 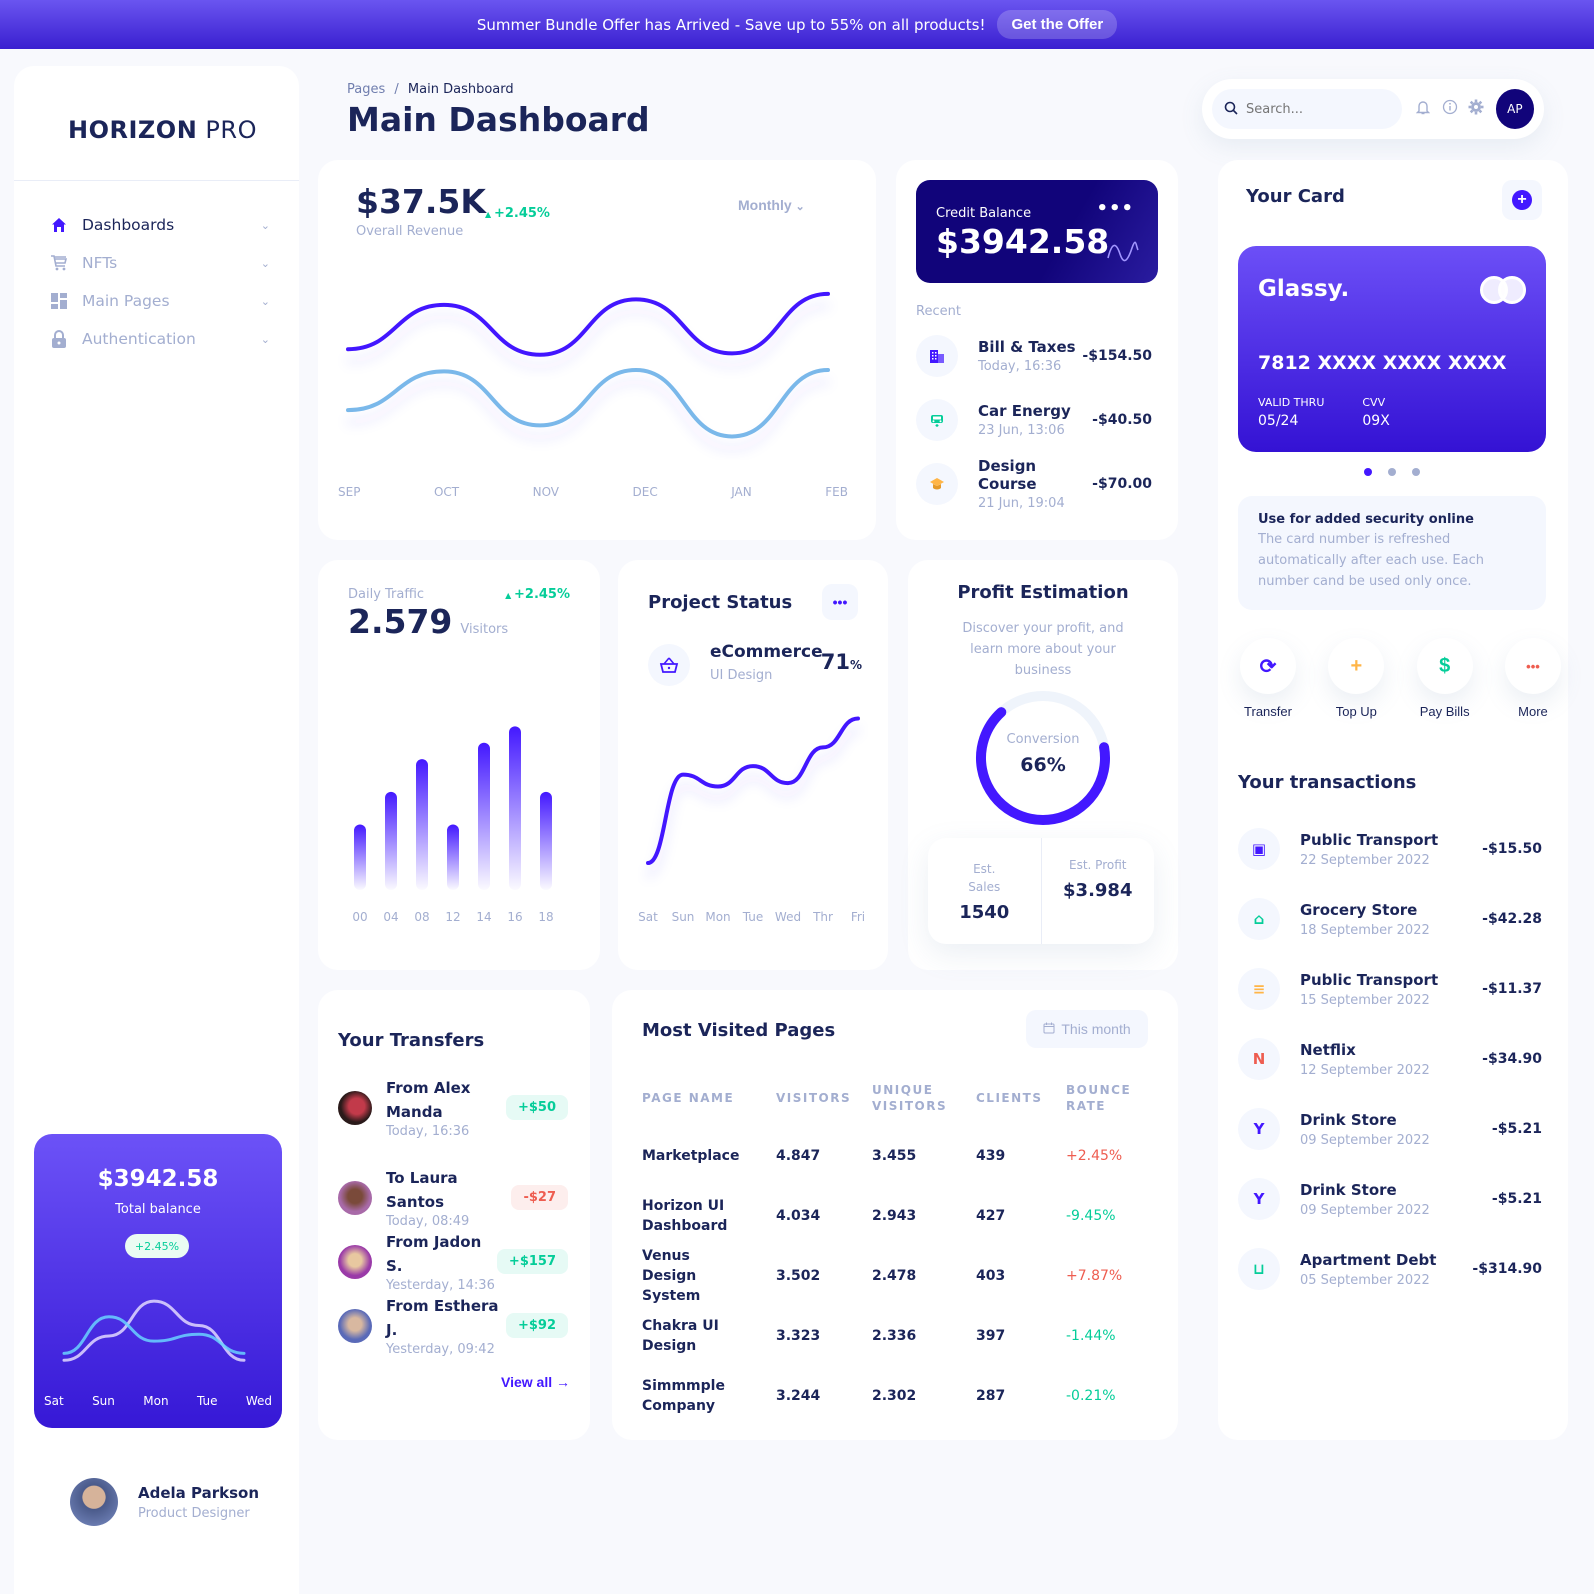 I want to click on revenue-label: Overall Revenue, so click(x=410, y=231).